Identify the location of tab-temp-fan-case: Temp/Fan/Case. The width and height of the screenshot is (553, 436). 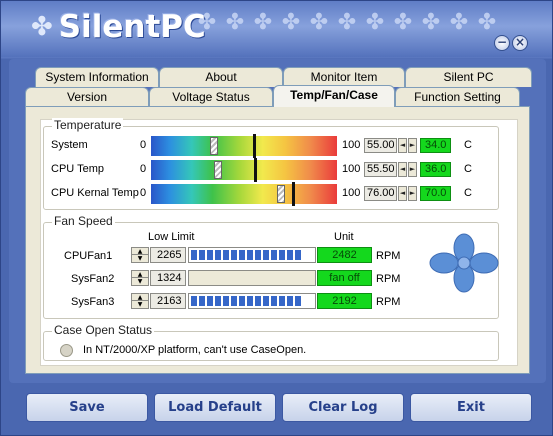
(334, 96).